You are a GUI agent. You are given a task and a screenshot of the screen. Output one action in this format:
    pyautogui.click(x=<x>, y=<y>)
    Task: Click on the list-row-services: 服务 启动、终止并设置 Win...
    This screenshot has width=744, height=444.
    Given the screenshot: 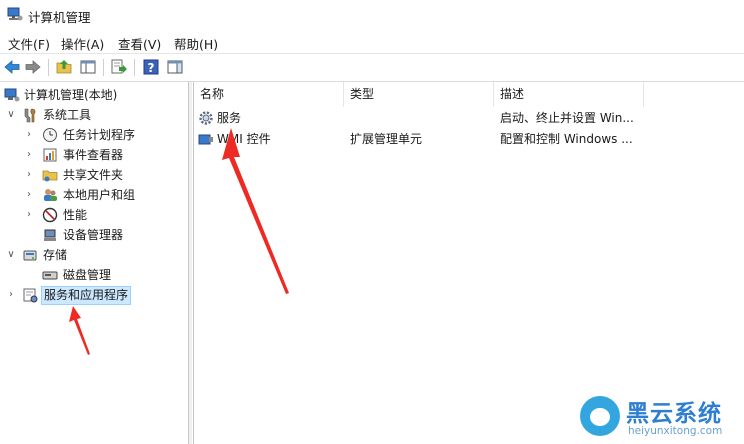 What is the action you would take?
    pyautogui.click(x=469, y=118)
    